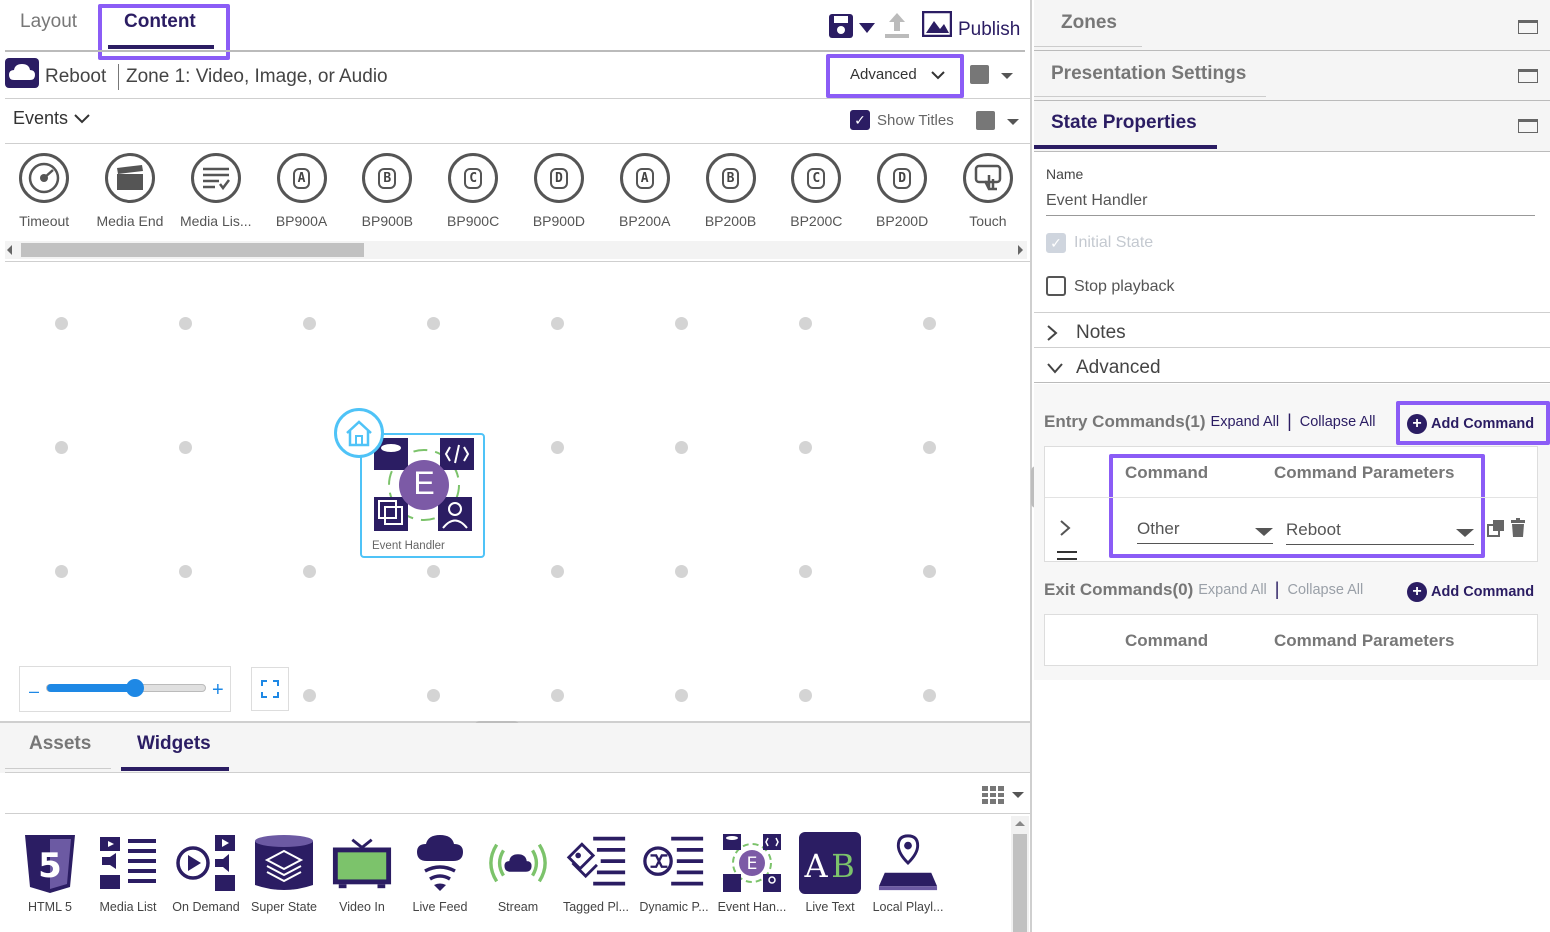 This screenshot has width=1550, height=932. Describe the element at coordinates (1067, 555) in the screenshot. I see `drag-handle-icon` at that location.